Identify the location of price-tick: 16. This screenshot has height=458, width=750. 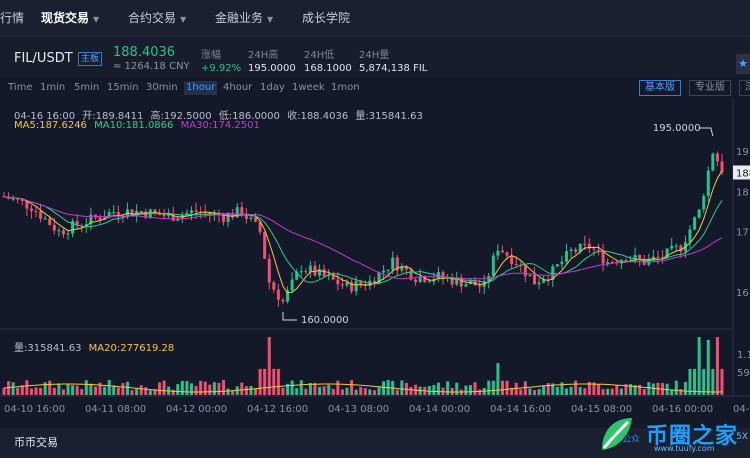
(742, 293).